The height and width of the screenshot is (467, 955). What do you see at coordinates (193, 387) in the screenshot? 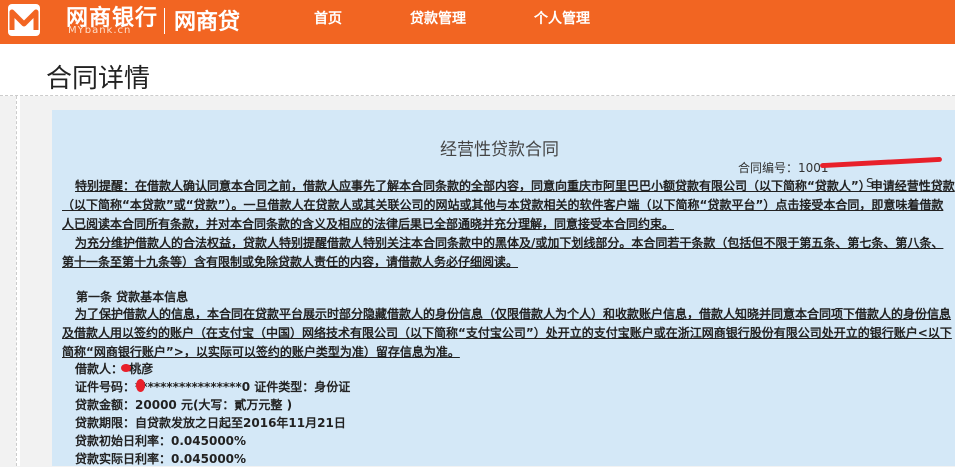
I see `id-value: *****************0` at bounding box center [193, 387].